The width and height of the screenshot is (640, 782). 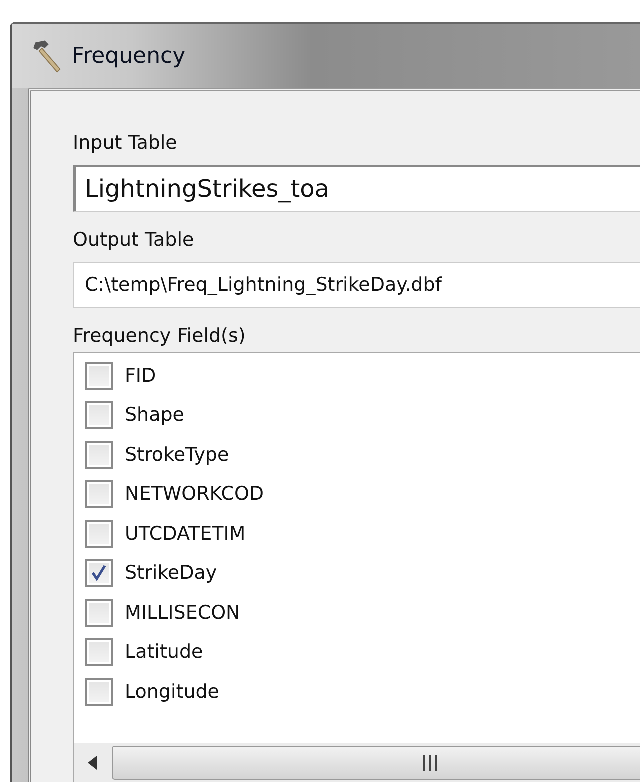 What do you see at coordinates (129, 56) in the screenshot?
I see `window-title: Frequency` at bounding box center [129, 56].